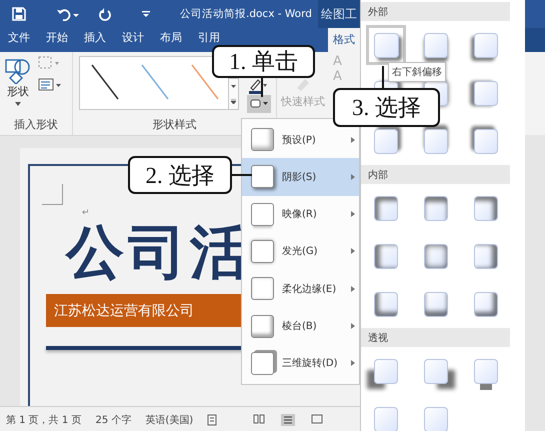 This screenshot has width=545, height=431. What do you see at coordinates (171, 38) in the screenshot?
I see `ribbon-tab: 布局` at bounding box center [171, 38].